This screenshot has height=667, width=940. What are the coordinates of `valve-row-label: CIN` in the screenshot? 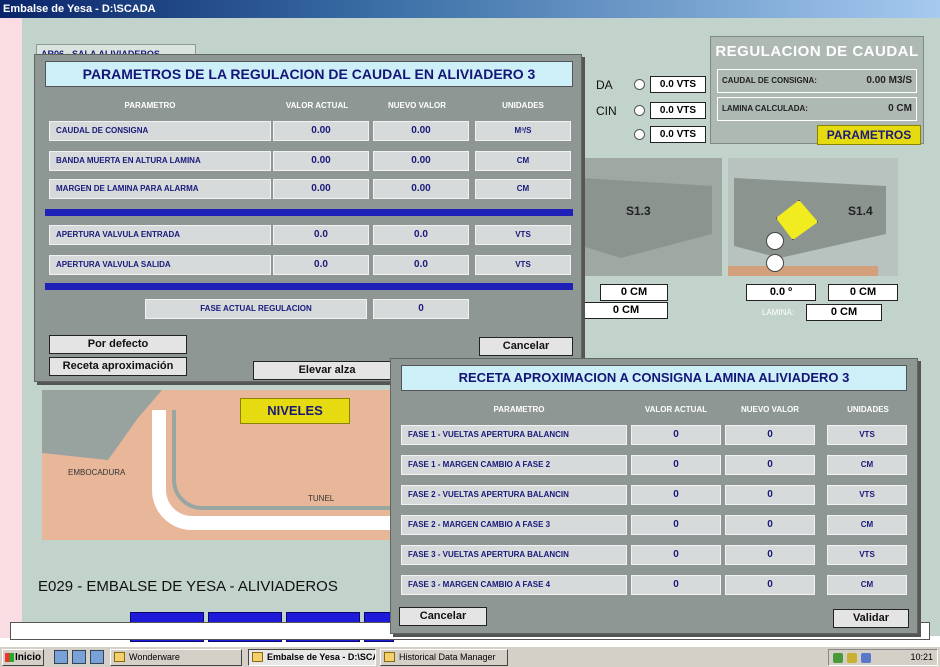 It's located at (606, 111).